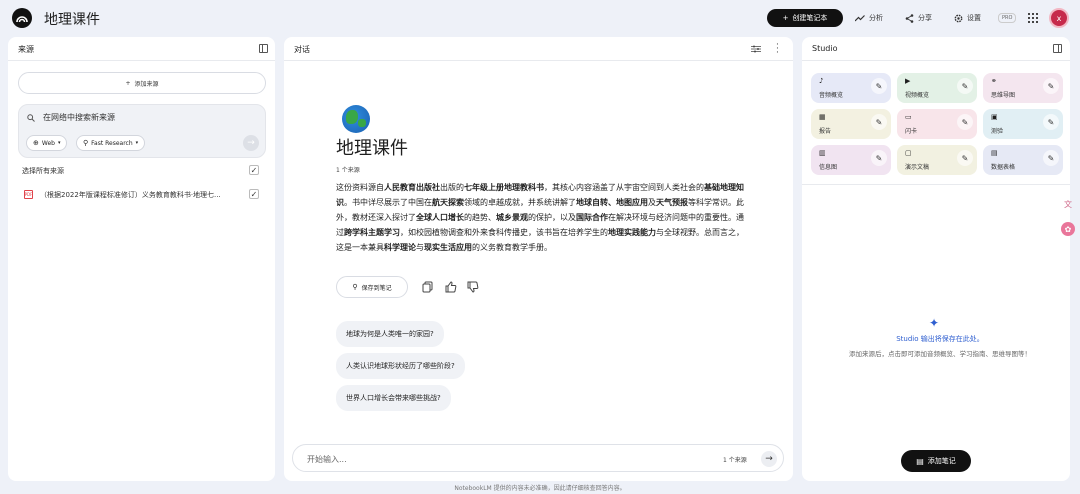  What do you see at coordinates (72, 19) in the screenshot?
I see `notebook-title: 地理课件` at bounding box center [72, 19].